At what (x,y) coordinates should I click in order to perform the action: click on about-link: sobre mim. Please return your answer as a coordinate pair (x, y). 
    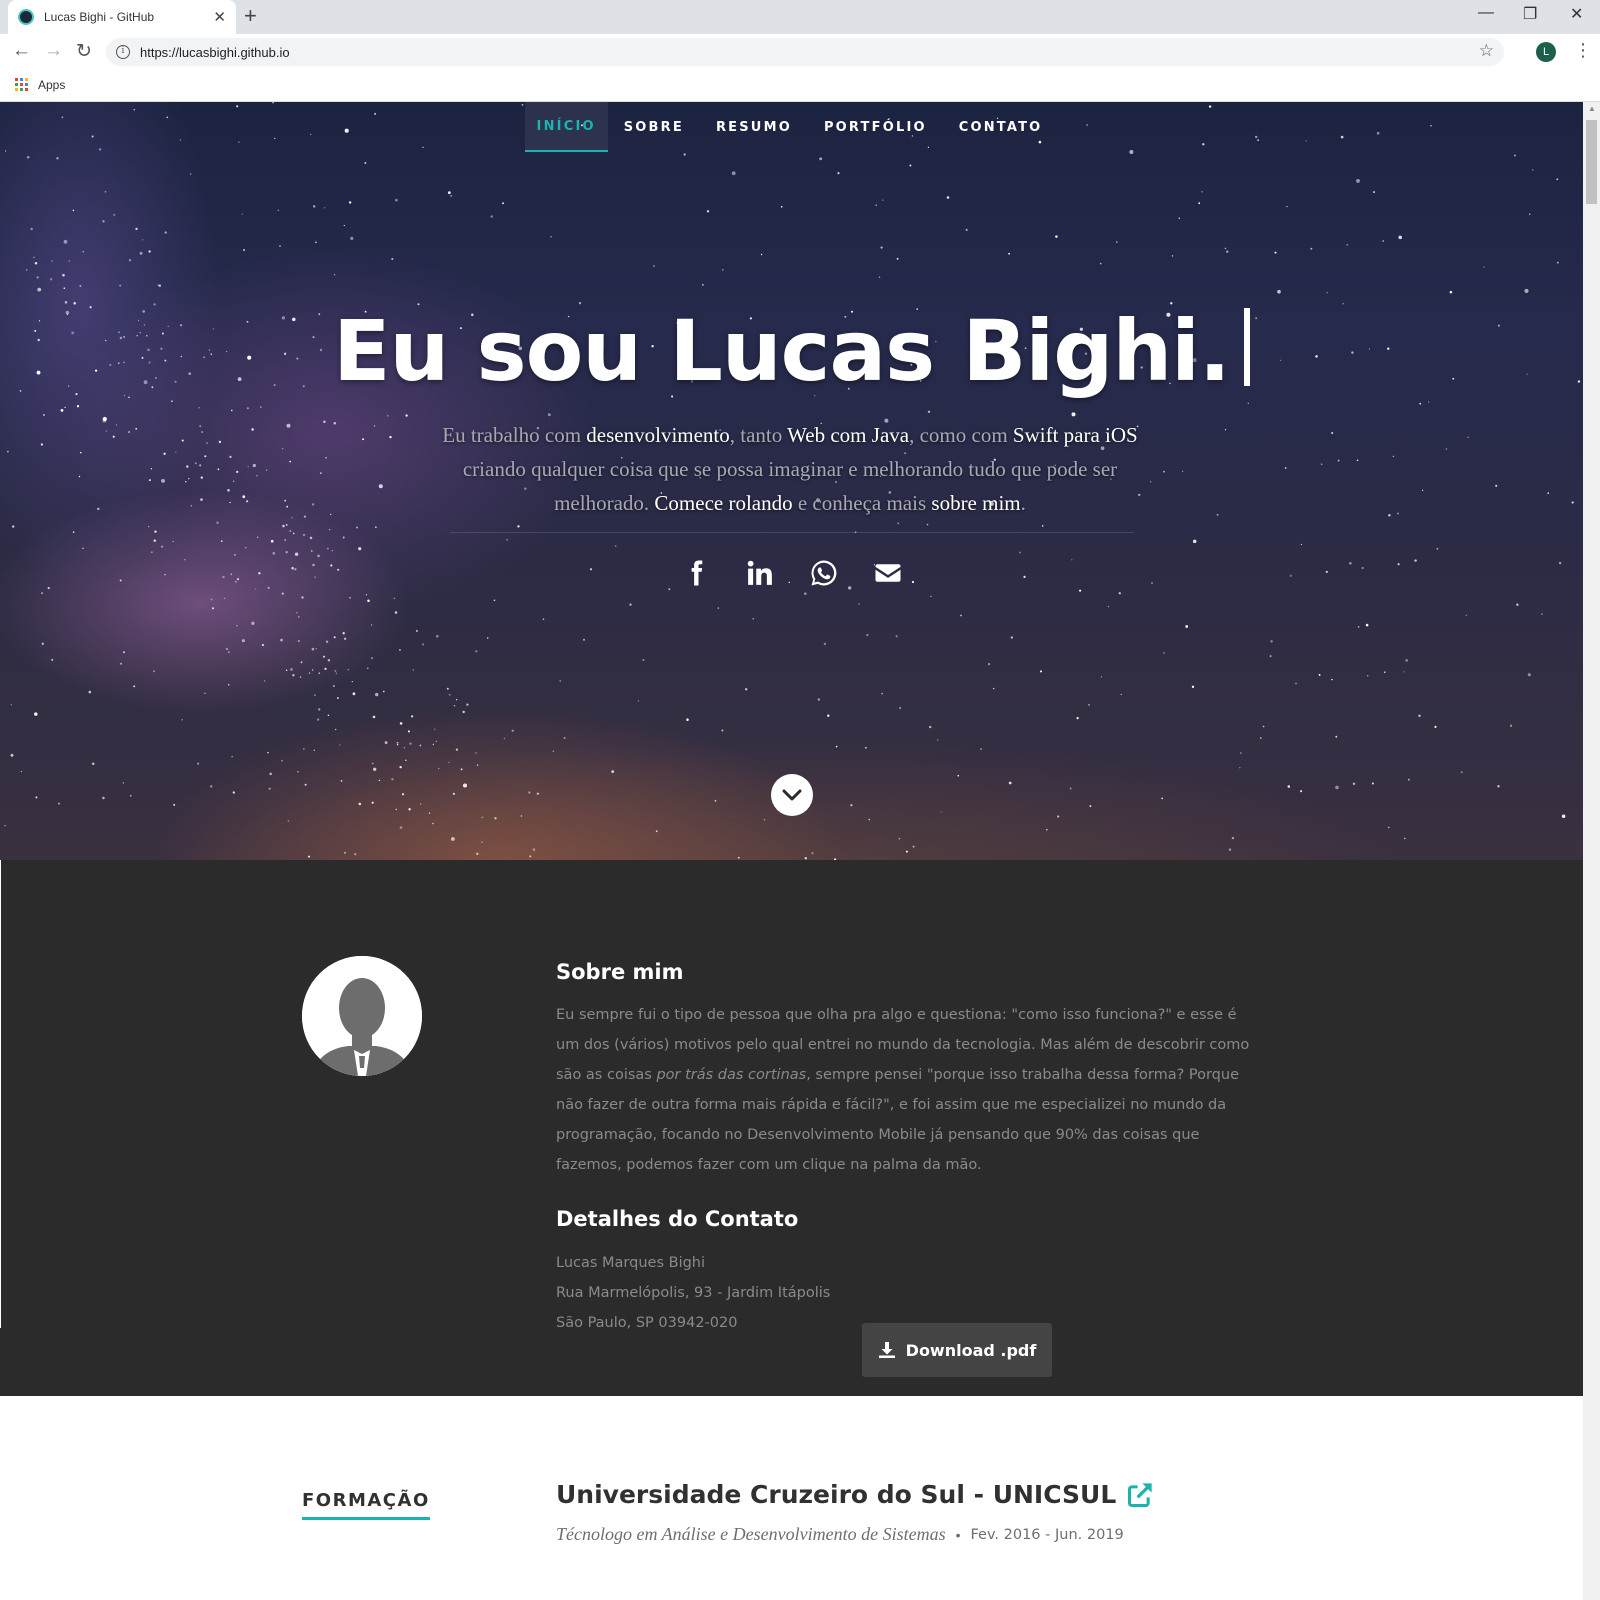
    Looking at the image, I should click on (975, 503).